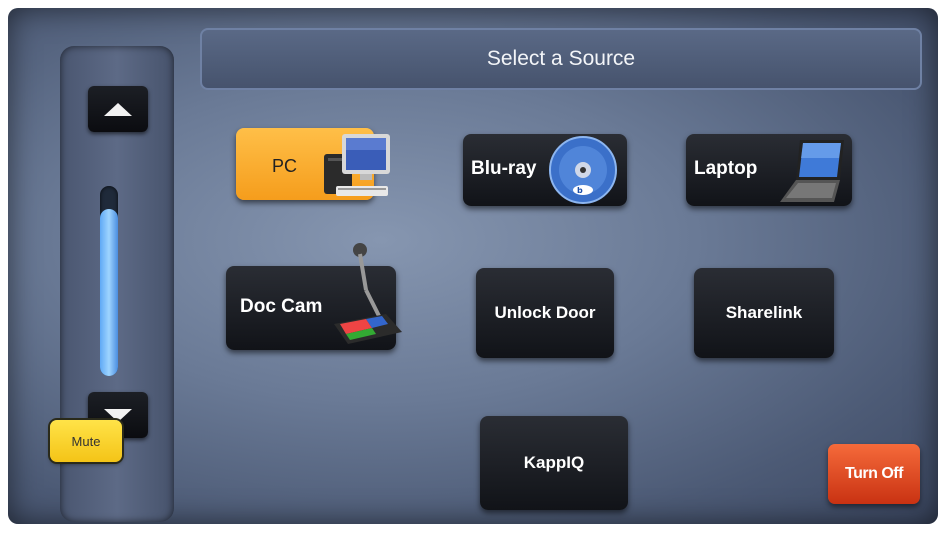 The height and width of the screenshot is (538, 938). Describe the element at coordinates (281, 306) in the screenshot. I see `source-doccam-label: Doc Cam` at that location.